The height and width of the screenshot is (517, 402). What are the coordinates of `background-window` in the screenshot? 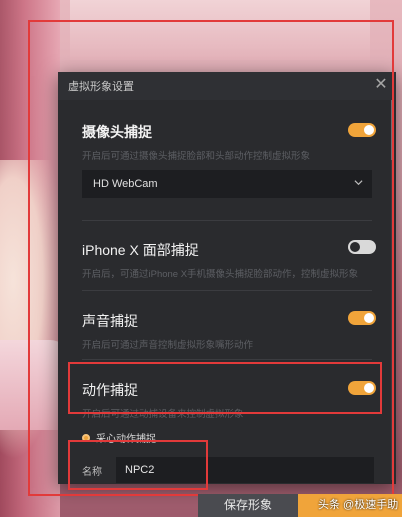 It's located at (220, 30).